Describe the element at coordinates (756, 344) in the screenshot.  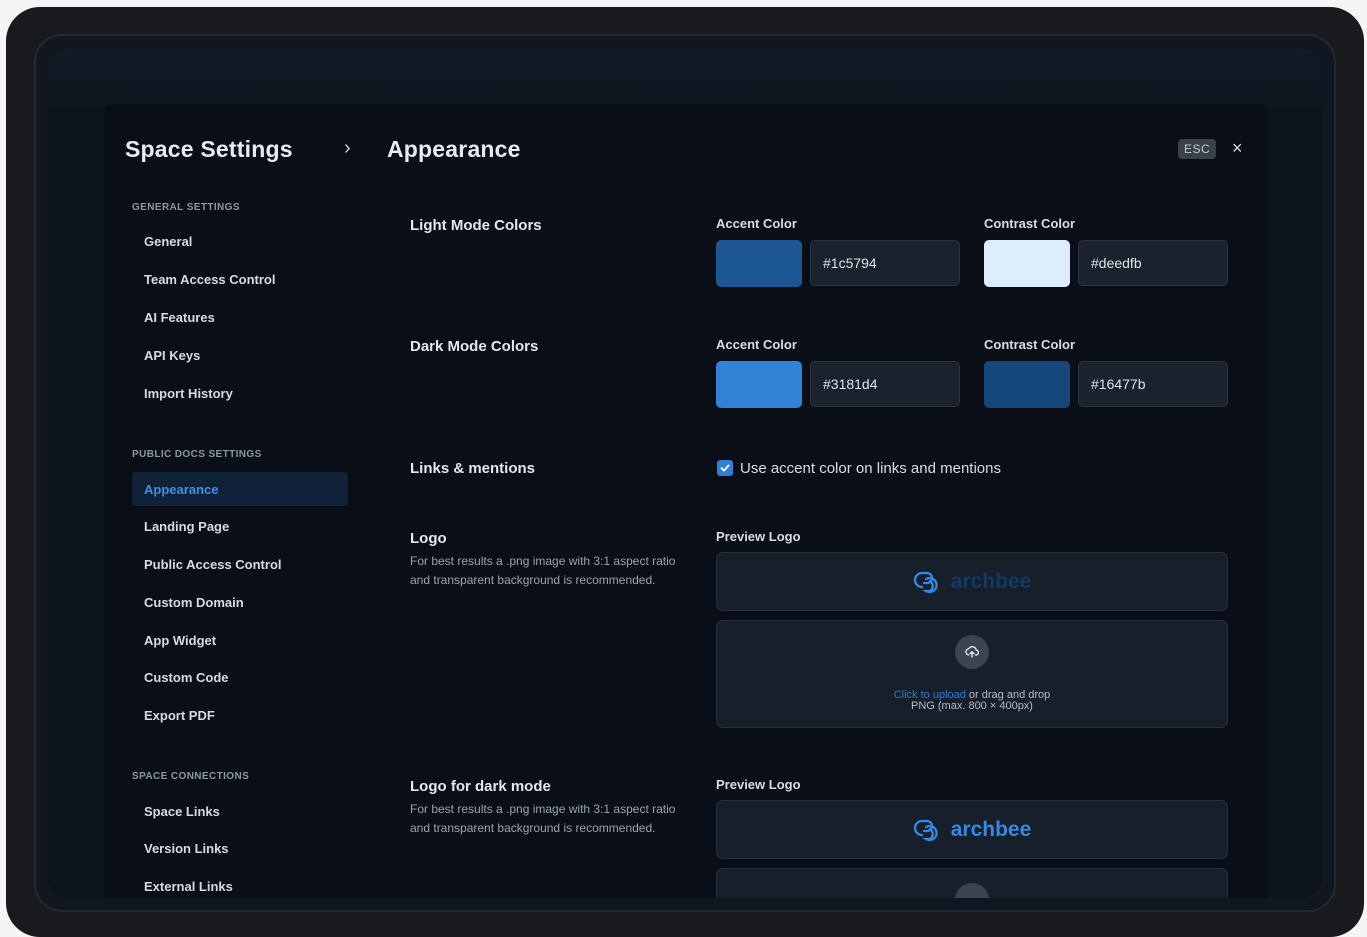
I see `dark-accent-label: Accent Color` at that location.